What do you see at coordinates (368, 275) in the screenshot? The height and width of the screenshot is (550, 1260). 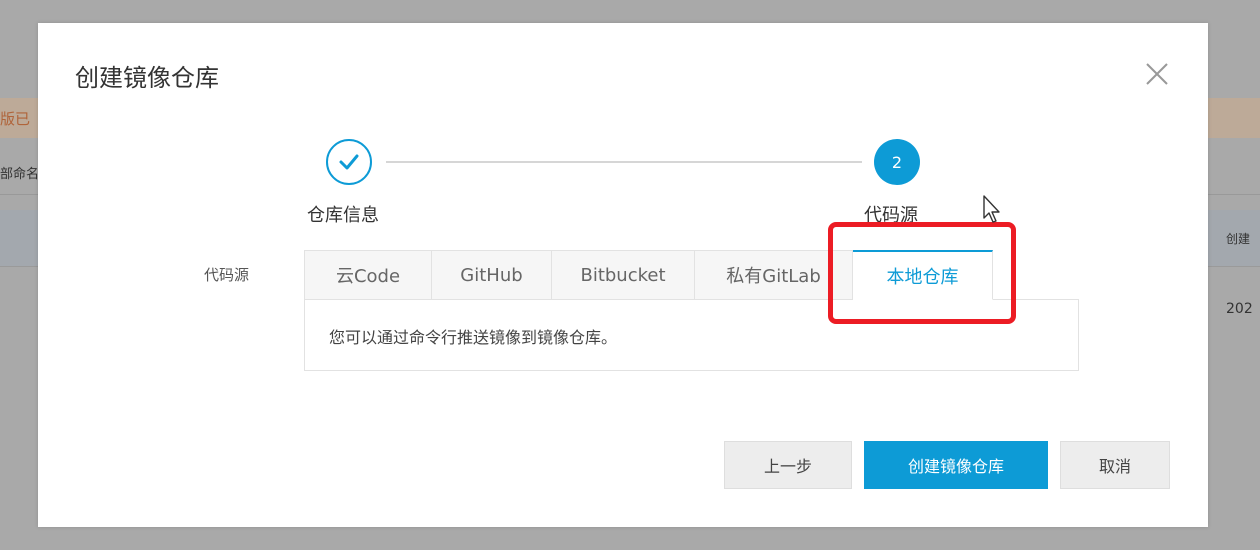 I see `tab-yun-code: 云Code` at bounding box center [368, 275].